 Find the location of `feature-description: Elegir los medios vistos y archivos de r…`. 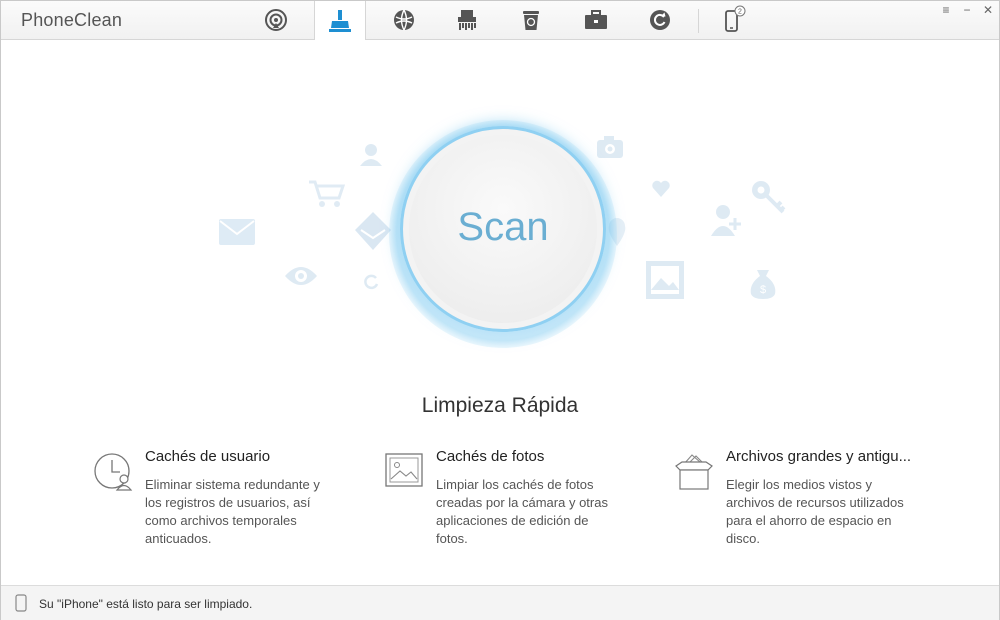

feature-description: Elegir los medios vistos y archivos de r… is located at coordinates (815, 511).